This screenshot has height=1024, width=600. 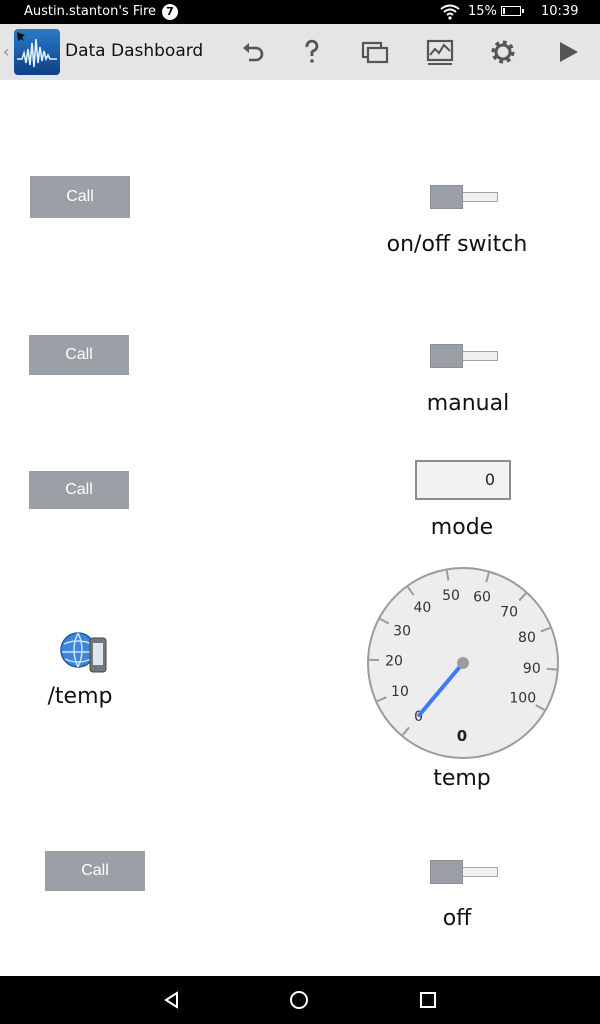 I want to click on gauge-tick-label: 90, so click(x=532, y=669).